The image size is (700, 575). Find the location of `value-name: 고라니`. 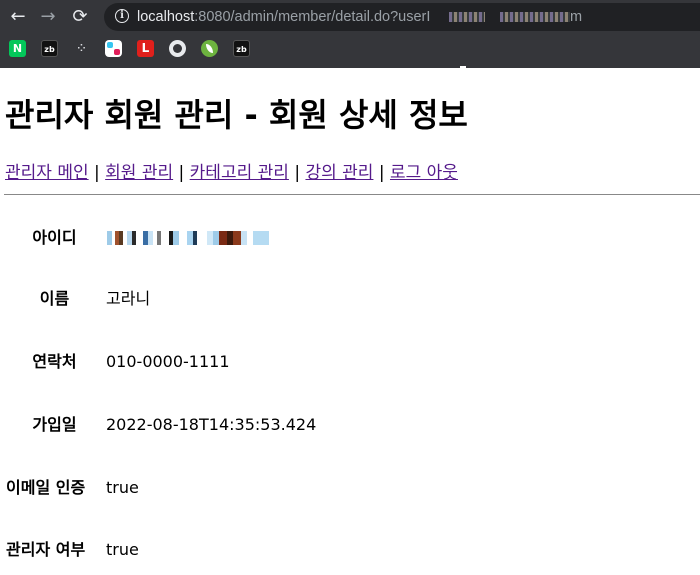

value-name: 고라니 is located at coordinates (128, 298).